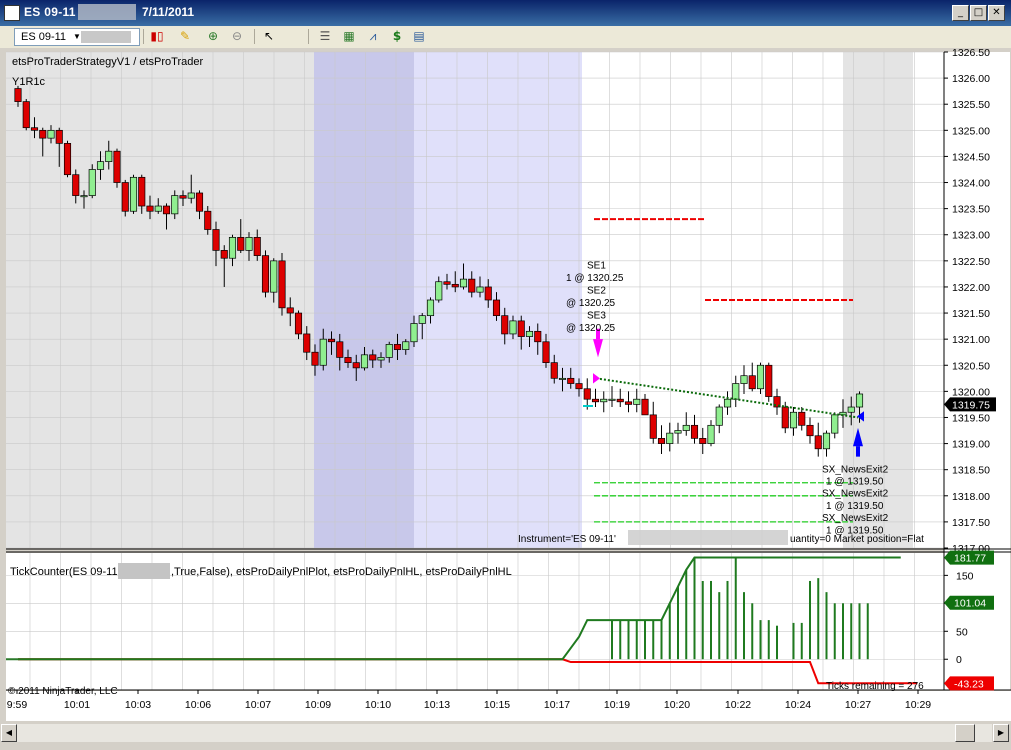 The width and height of the screenshot is (1011, 750). I want to click on exit-label-text: 1 @ 1319.50, so click(855, 506).